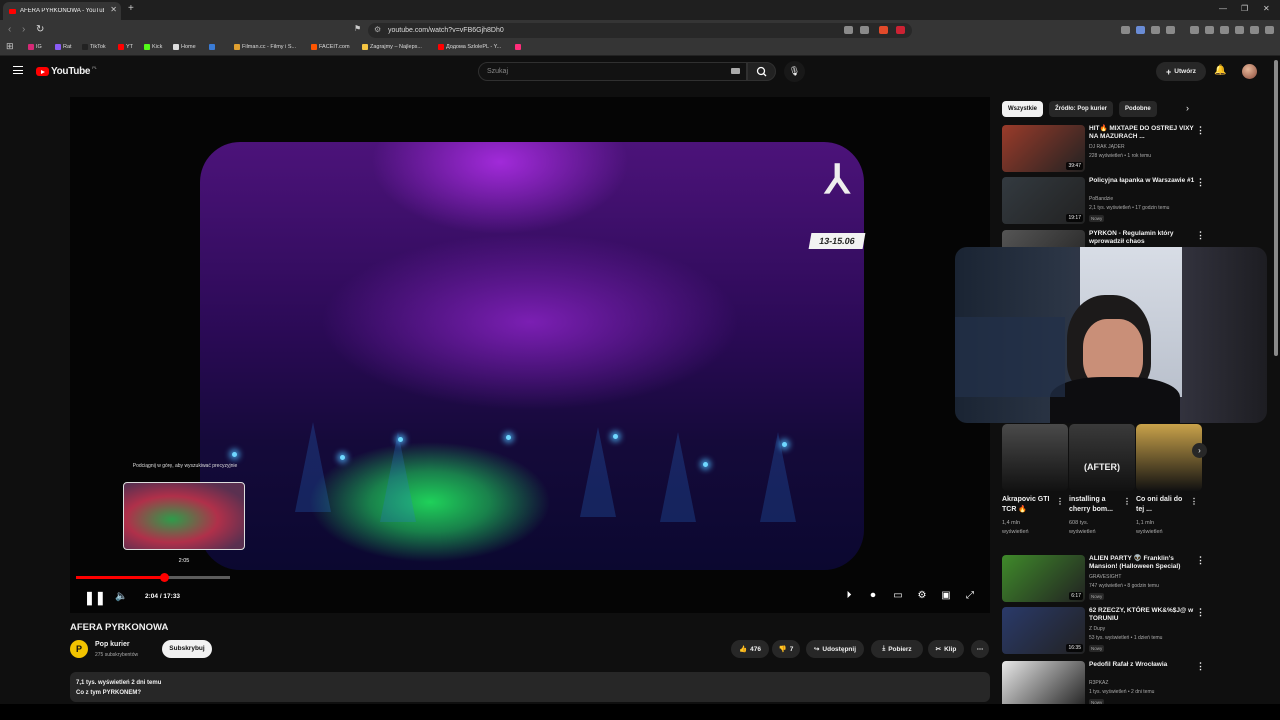  I want to click on bookmark-item: Home, so click(184, 47).